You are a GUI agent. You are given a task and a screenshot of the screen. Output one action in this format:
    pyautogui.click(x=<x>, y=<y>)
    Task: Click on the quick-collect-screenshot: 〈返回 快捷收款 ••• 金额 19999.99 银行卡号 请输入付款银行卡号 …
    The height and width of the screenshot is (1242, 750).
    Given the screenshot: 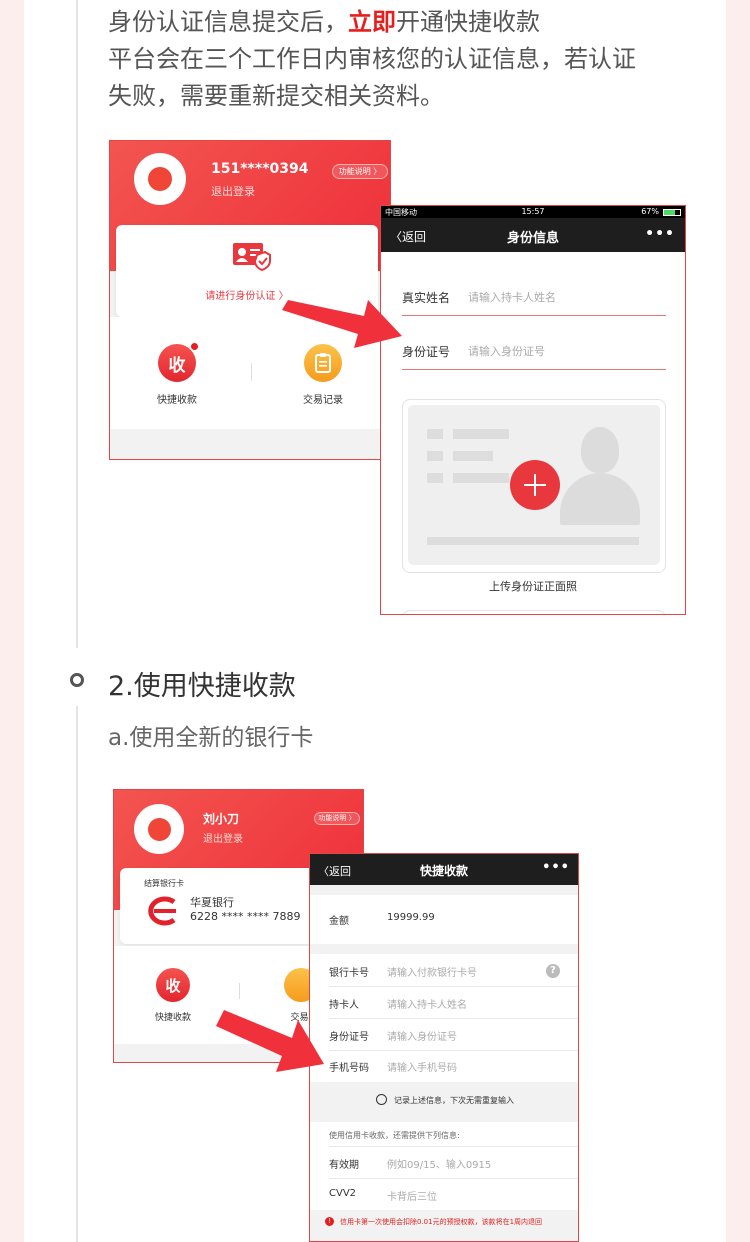 What is the action you would take?
    pyautogui.click(x=444, y=1047)
    